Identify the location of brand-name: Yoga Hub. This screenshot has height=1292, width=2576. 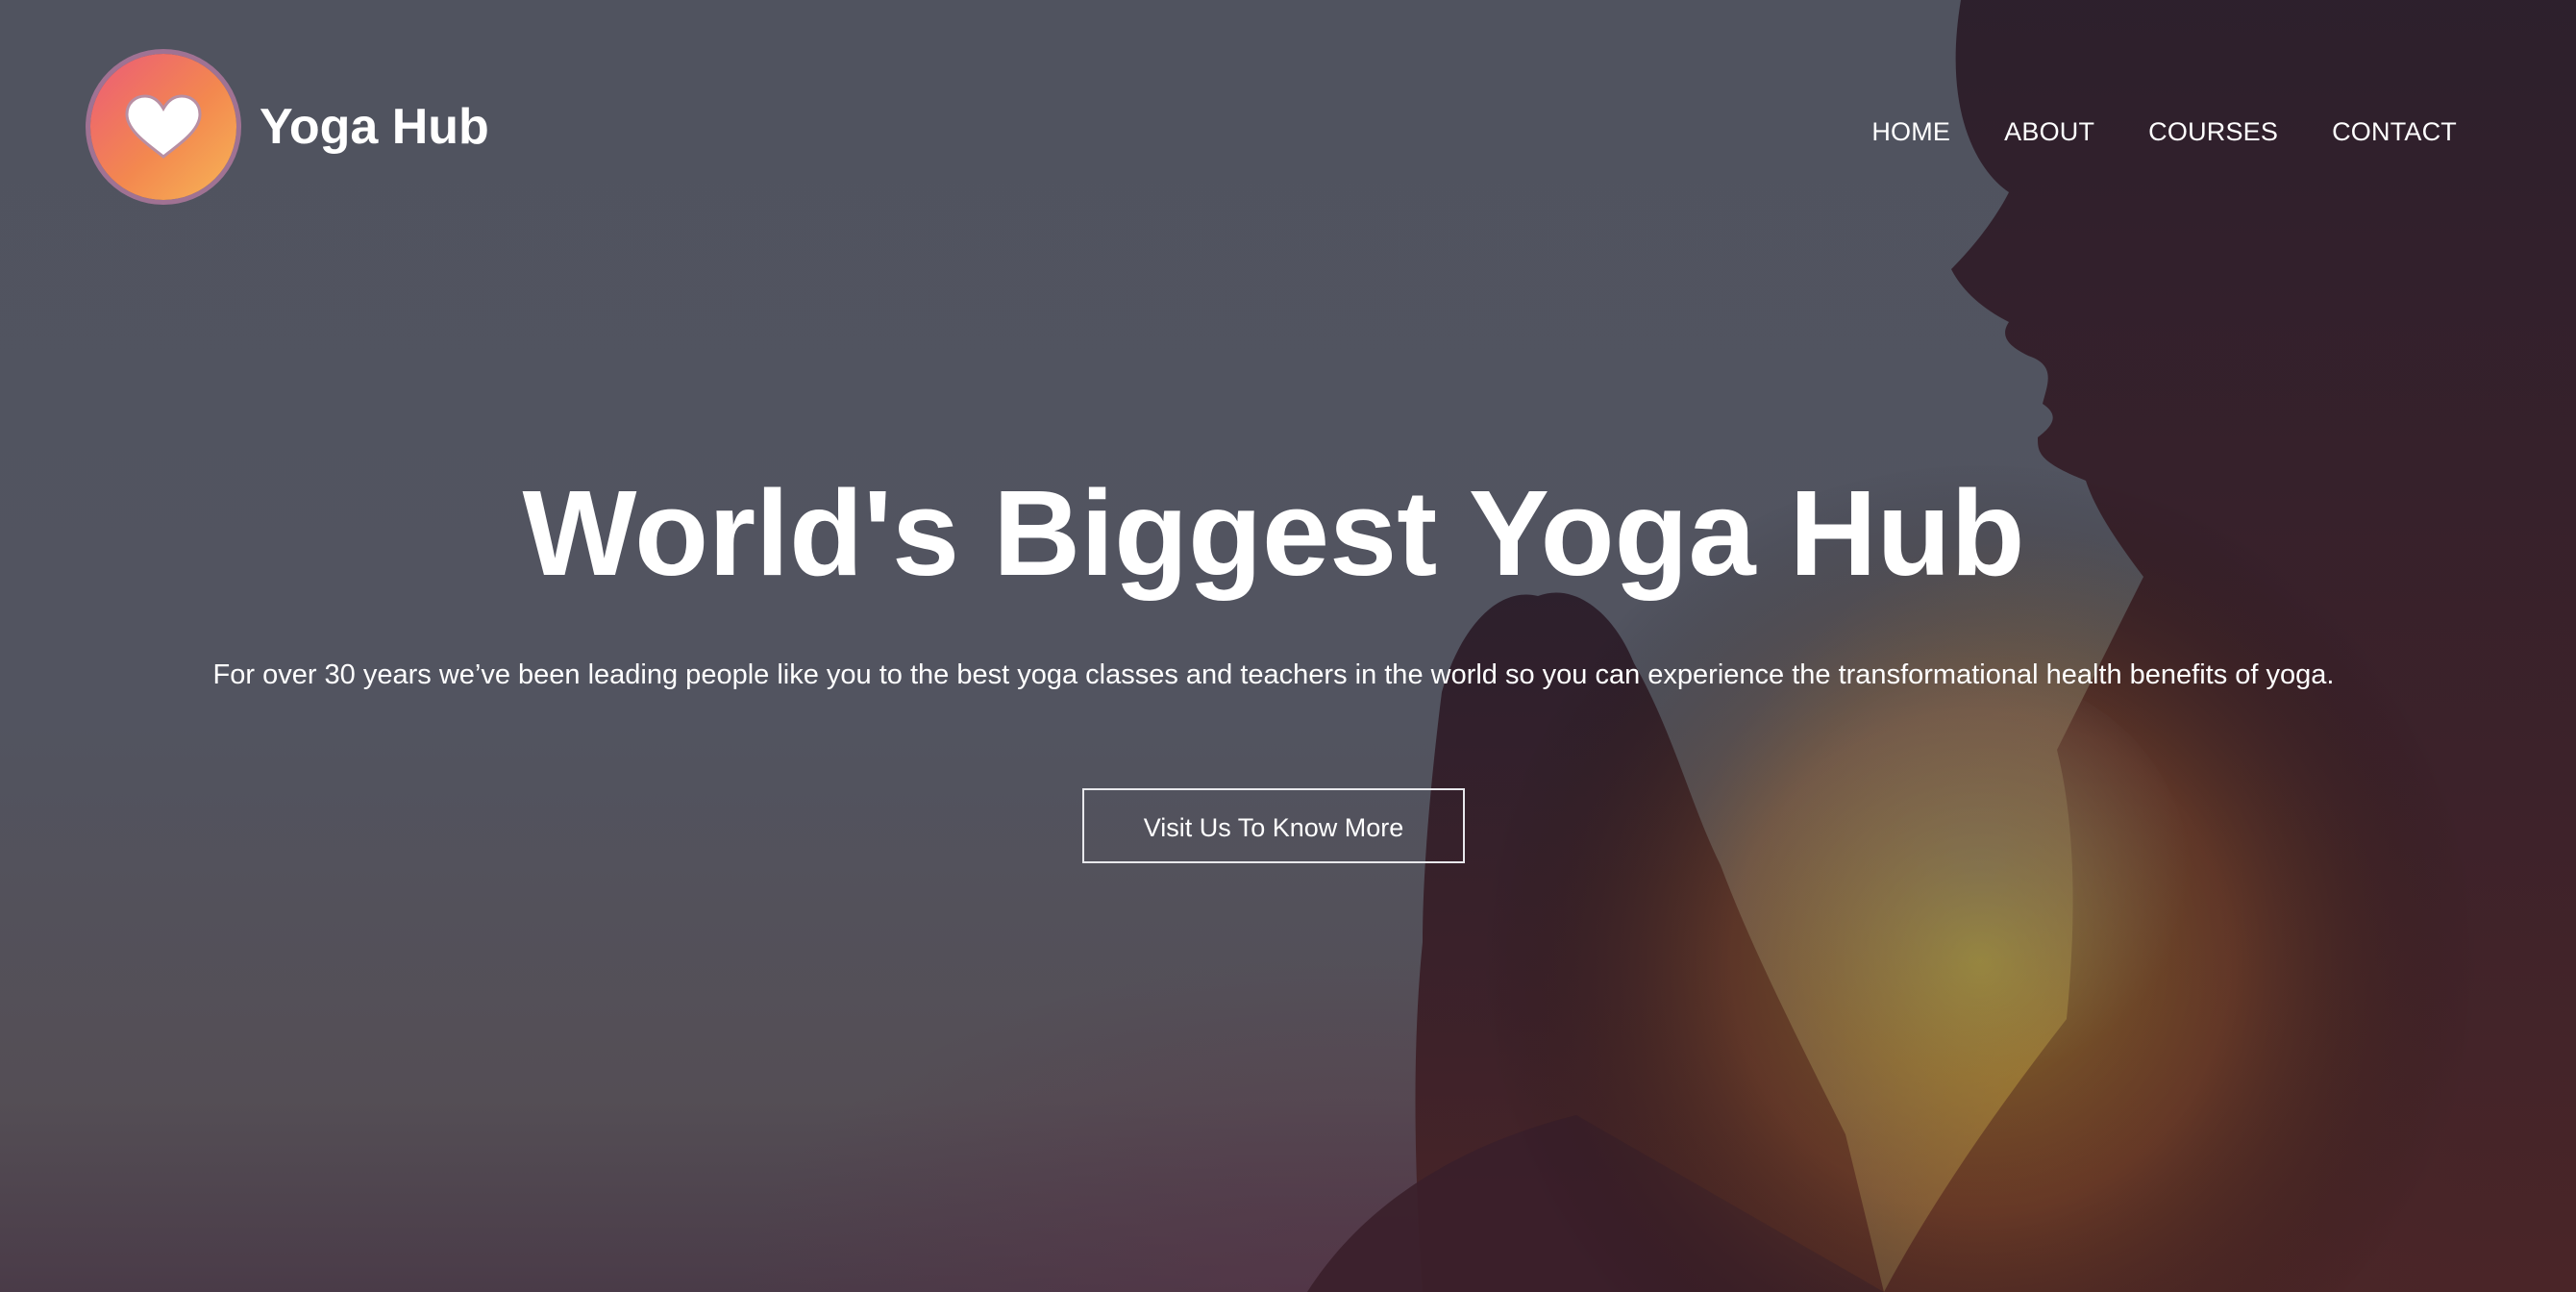
(374, 127).